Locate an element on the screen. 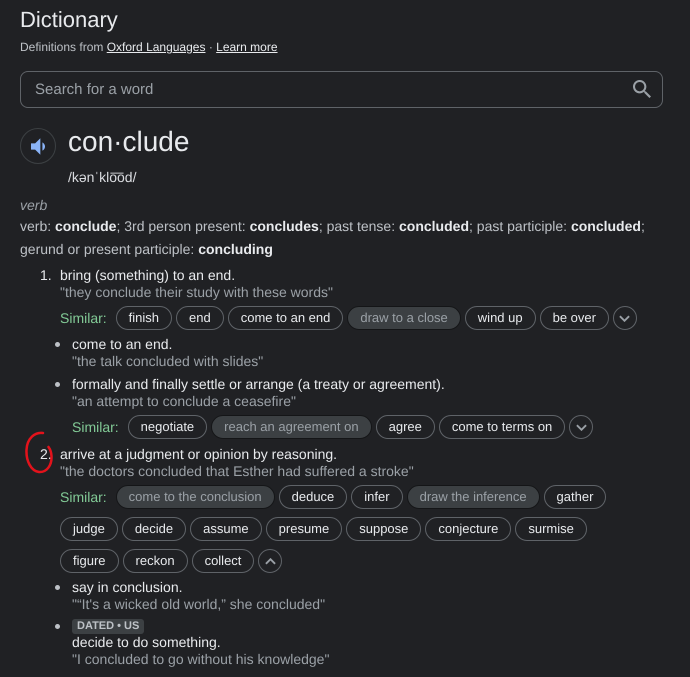 The image size is (690, 677). synonym-button: decide is located at coordinates (154, 529).